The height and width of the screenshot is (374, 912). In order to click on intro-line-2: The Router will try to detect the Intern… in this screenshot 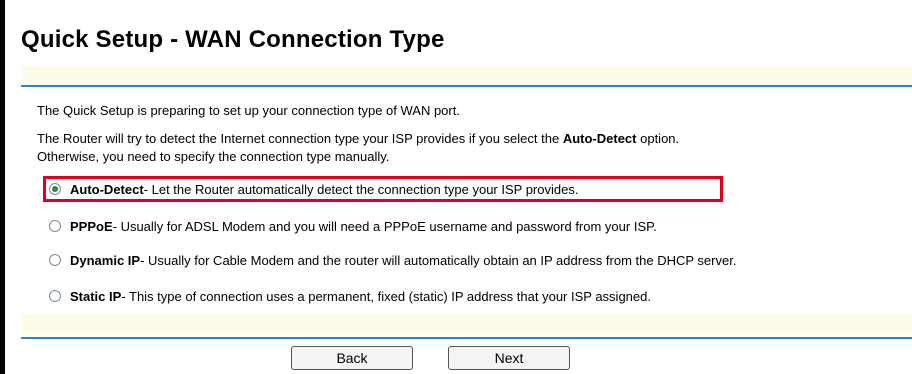, I will do `click(358, 138)`.